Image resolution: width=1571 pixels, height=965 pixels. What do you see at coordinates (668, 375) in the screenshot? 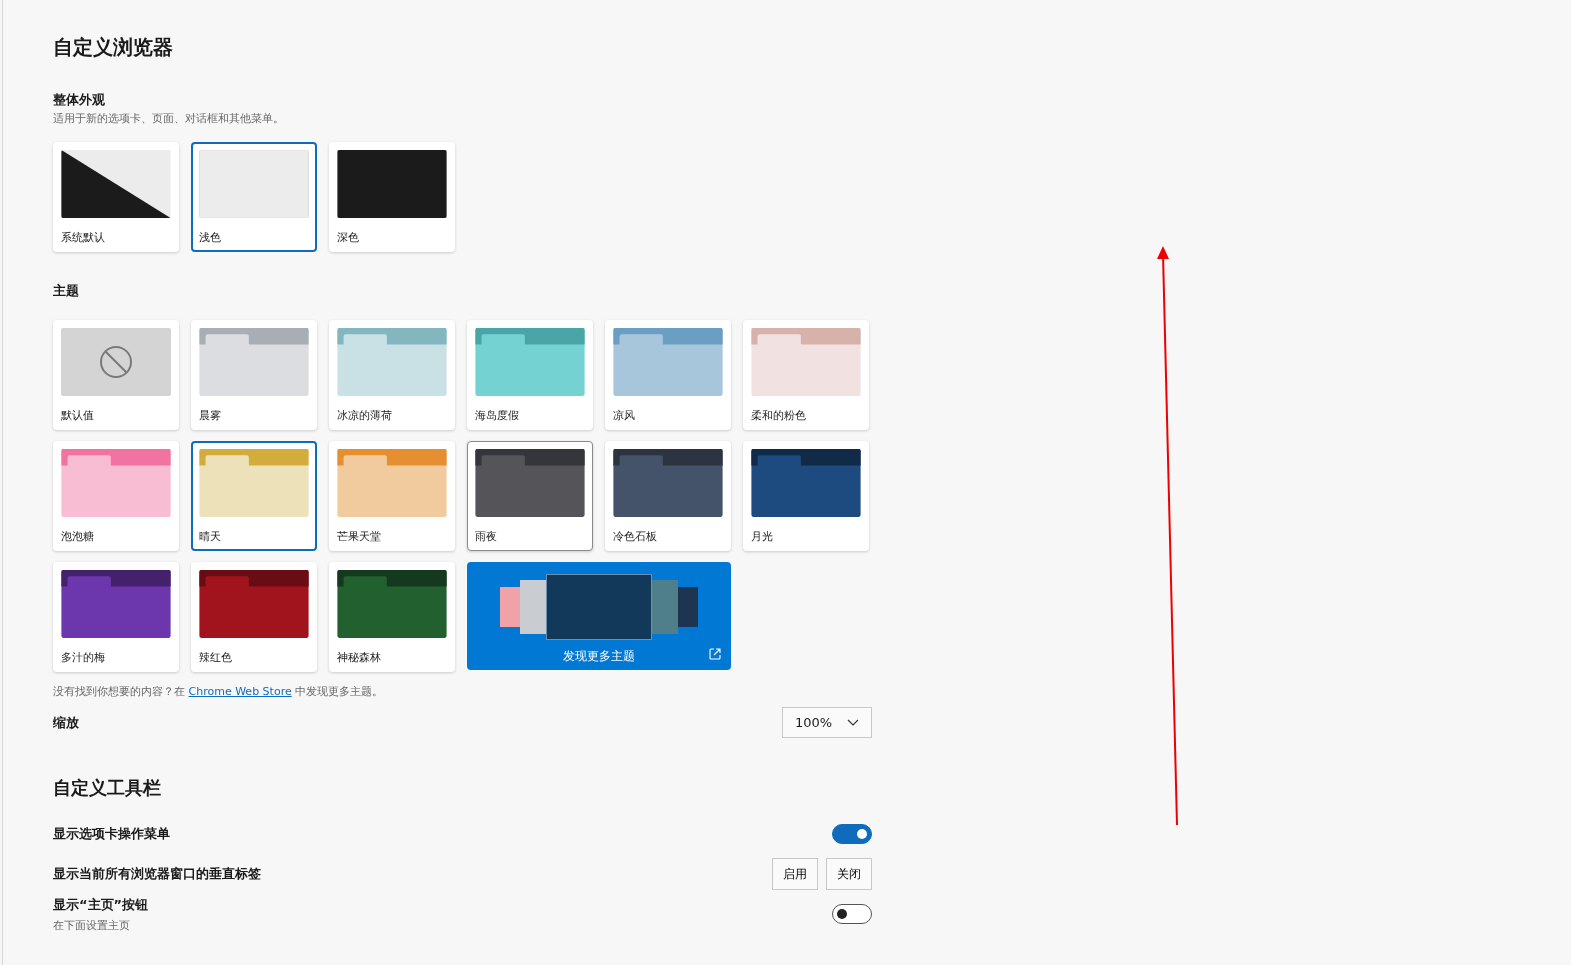
I see `theme-card: 凉风` at bounding box center [668, 375].